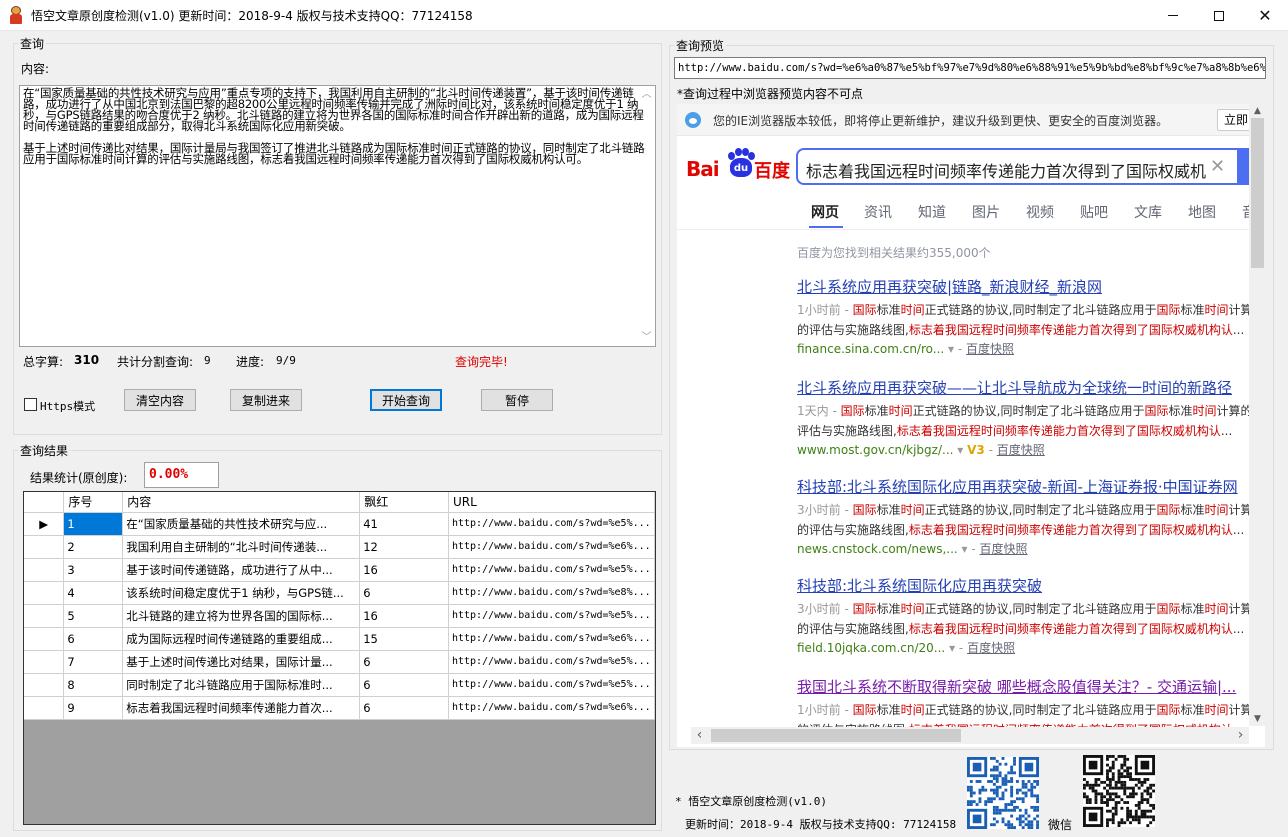 The width and height of the screenshot is (1288, 837). What do you see at coordinates (699, 735) in the screenshot?
I see `scroll-left-arrow-icon: ‹` at bounding box center [699, 735].